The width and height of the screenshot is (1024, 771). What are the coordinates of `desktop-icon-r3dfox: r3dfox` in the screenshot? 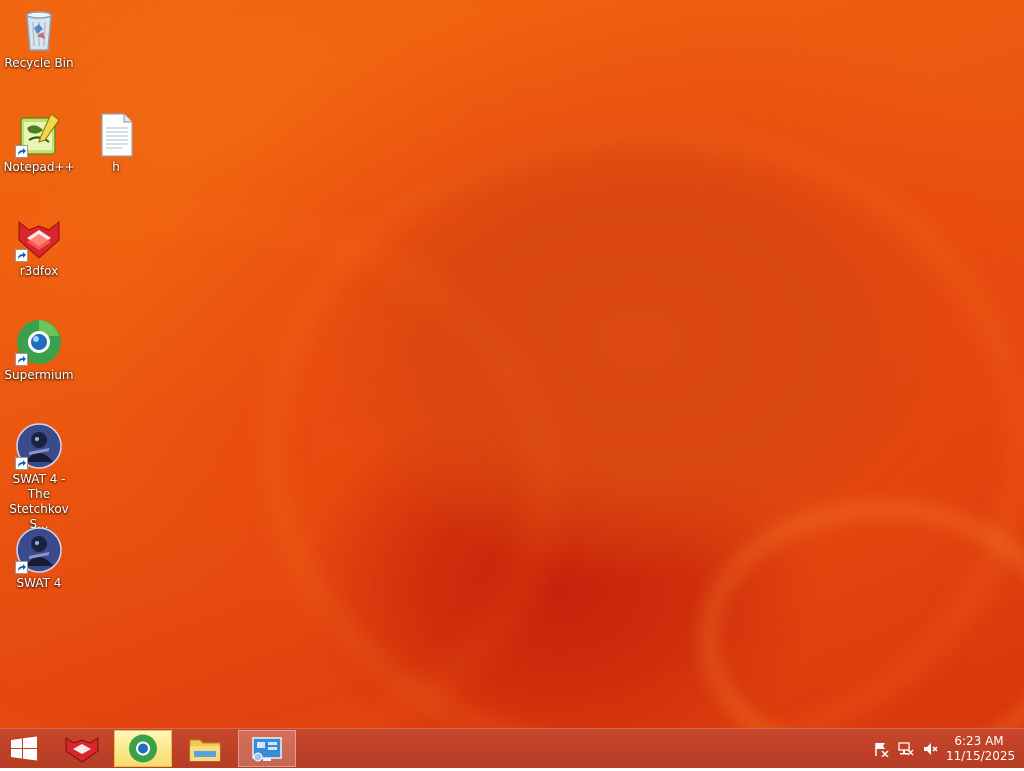 It's located at (39, 244).